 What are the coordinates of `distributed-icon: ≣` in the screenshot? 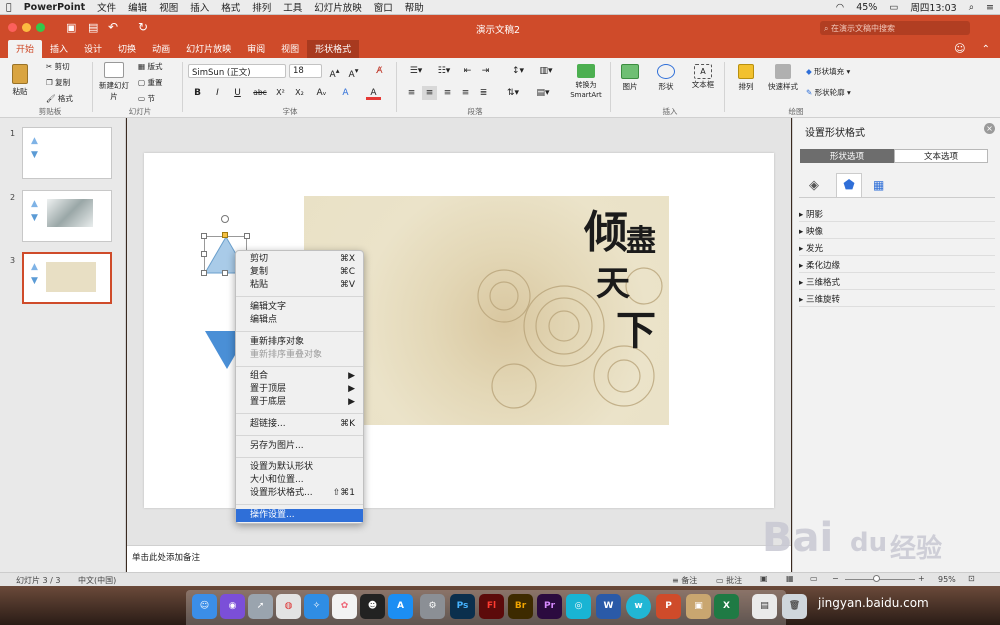 It's located at (483, 93).